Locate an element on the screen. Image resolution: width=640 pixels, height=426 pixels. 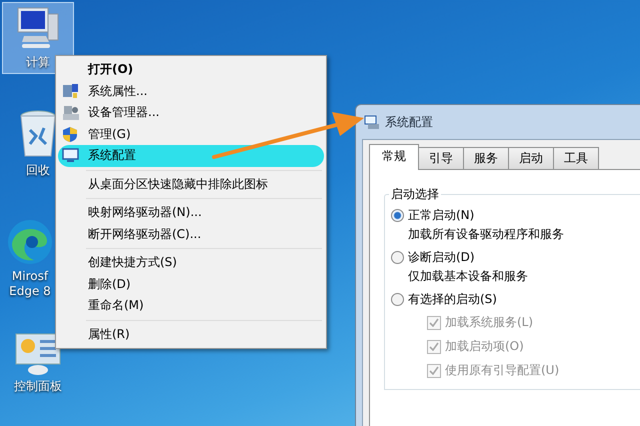
menu-item: 重命名(M) is located at coordinates (191, 305).